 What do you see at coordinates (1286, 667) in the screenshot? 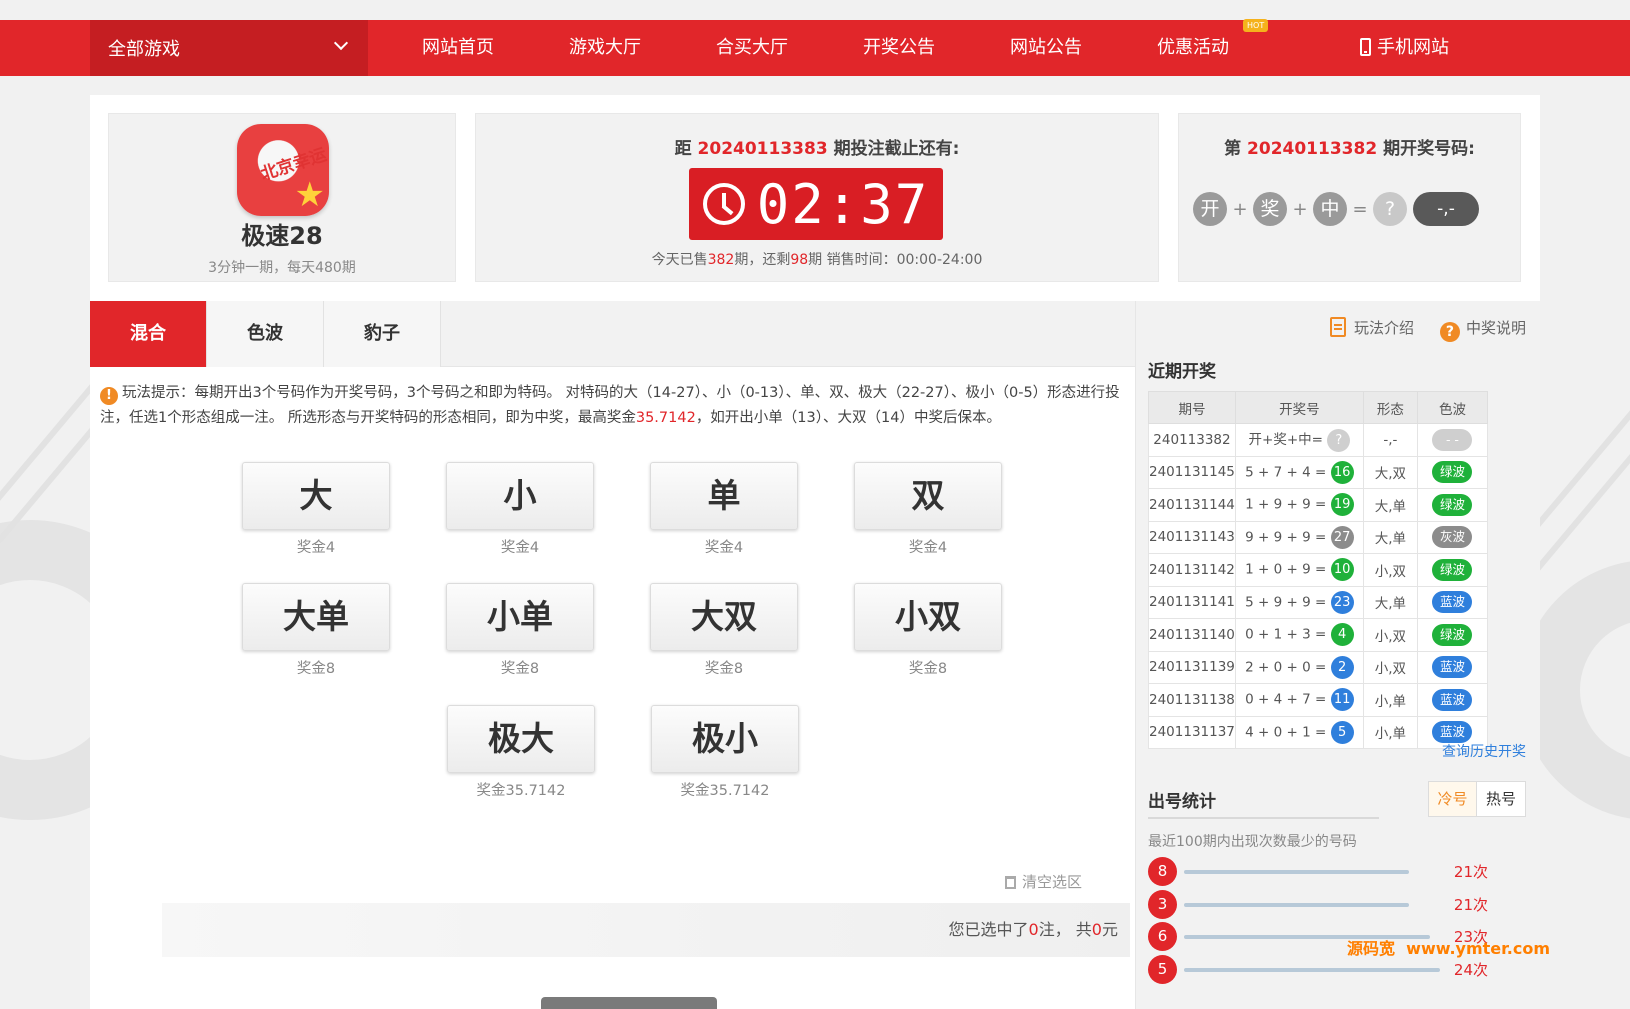
I see `row-draw-expr: 2 + 0 + 0 =` at bounding box center [1286, 667].